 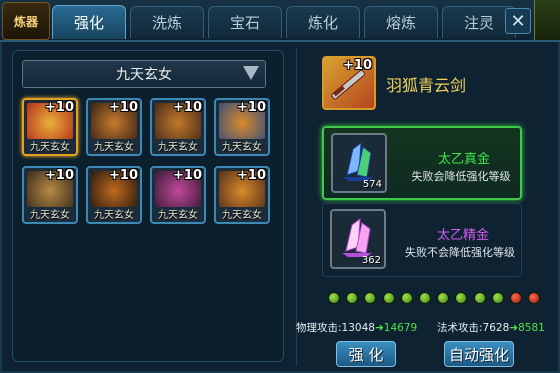 I want to click on auto-enhance-button: 自动强化, so click(x=479, y=354).